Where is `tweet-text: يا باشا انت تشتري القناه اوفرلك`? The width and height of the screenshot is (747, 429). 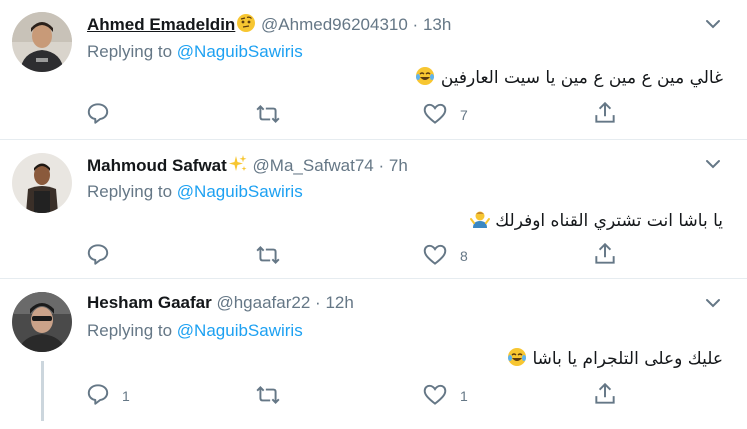
tweet-text: يا باشا انت تشتري القناه اوفرلك is located at coordinates (609, 221).